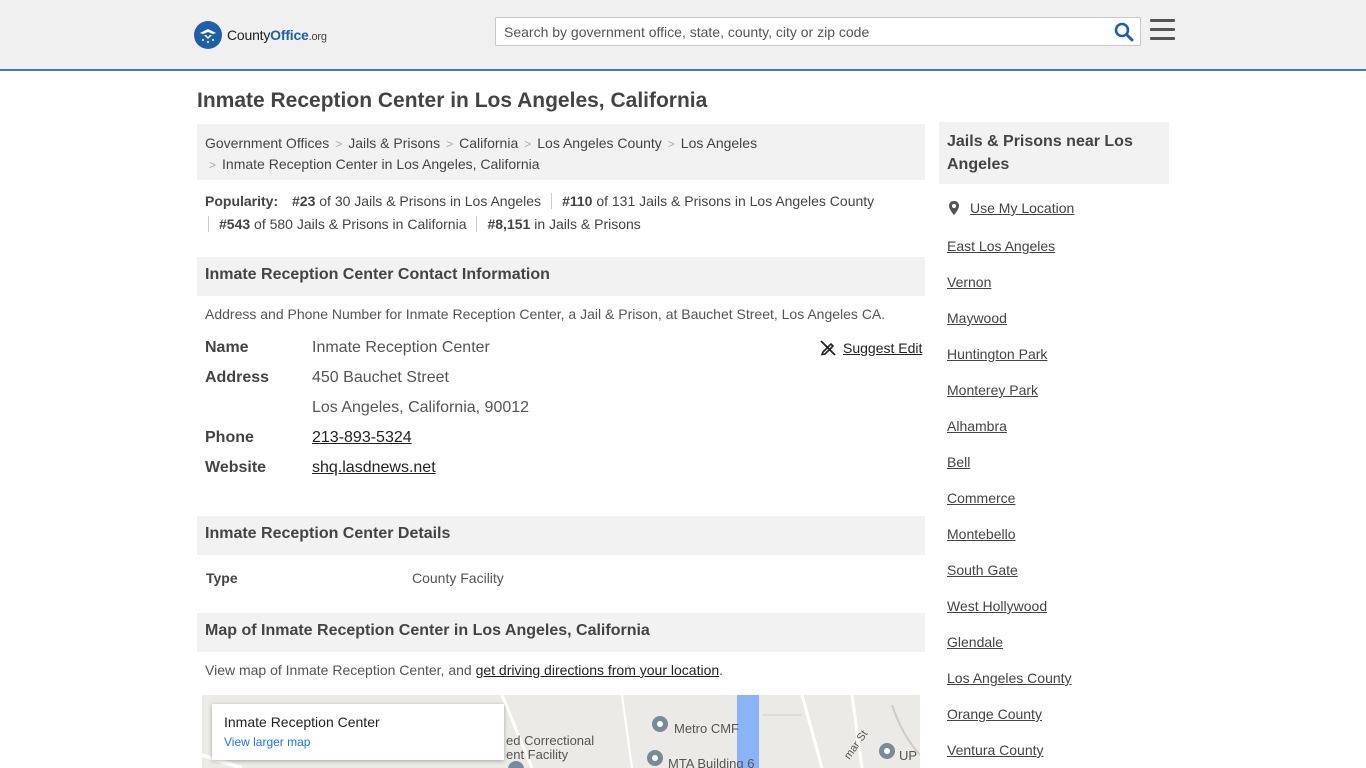  Describe the element at coordinates (975, 642) in the screenshot. I see `sidebar-item-glendale: Glendale` at that location.